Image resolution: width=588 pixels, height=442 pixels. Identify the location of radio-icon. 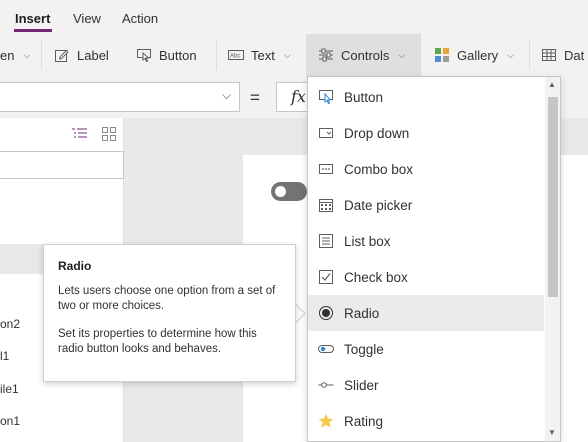
(326, 313).